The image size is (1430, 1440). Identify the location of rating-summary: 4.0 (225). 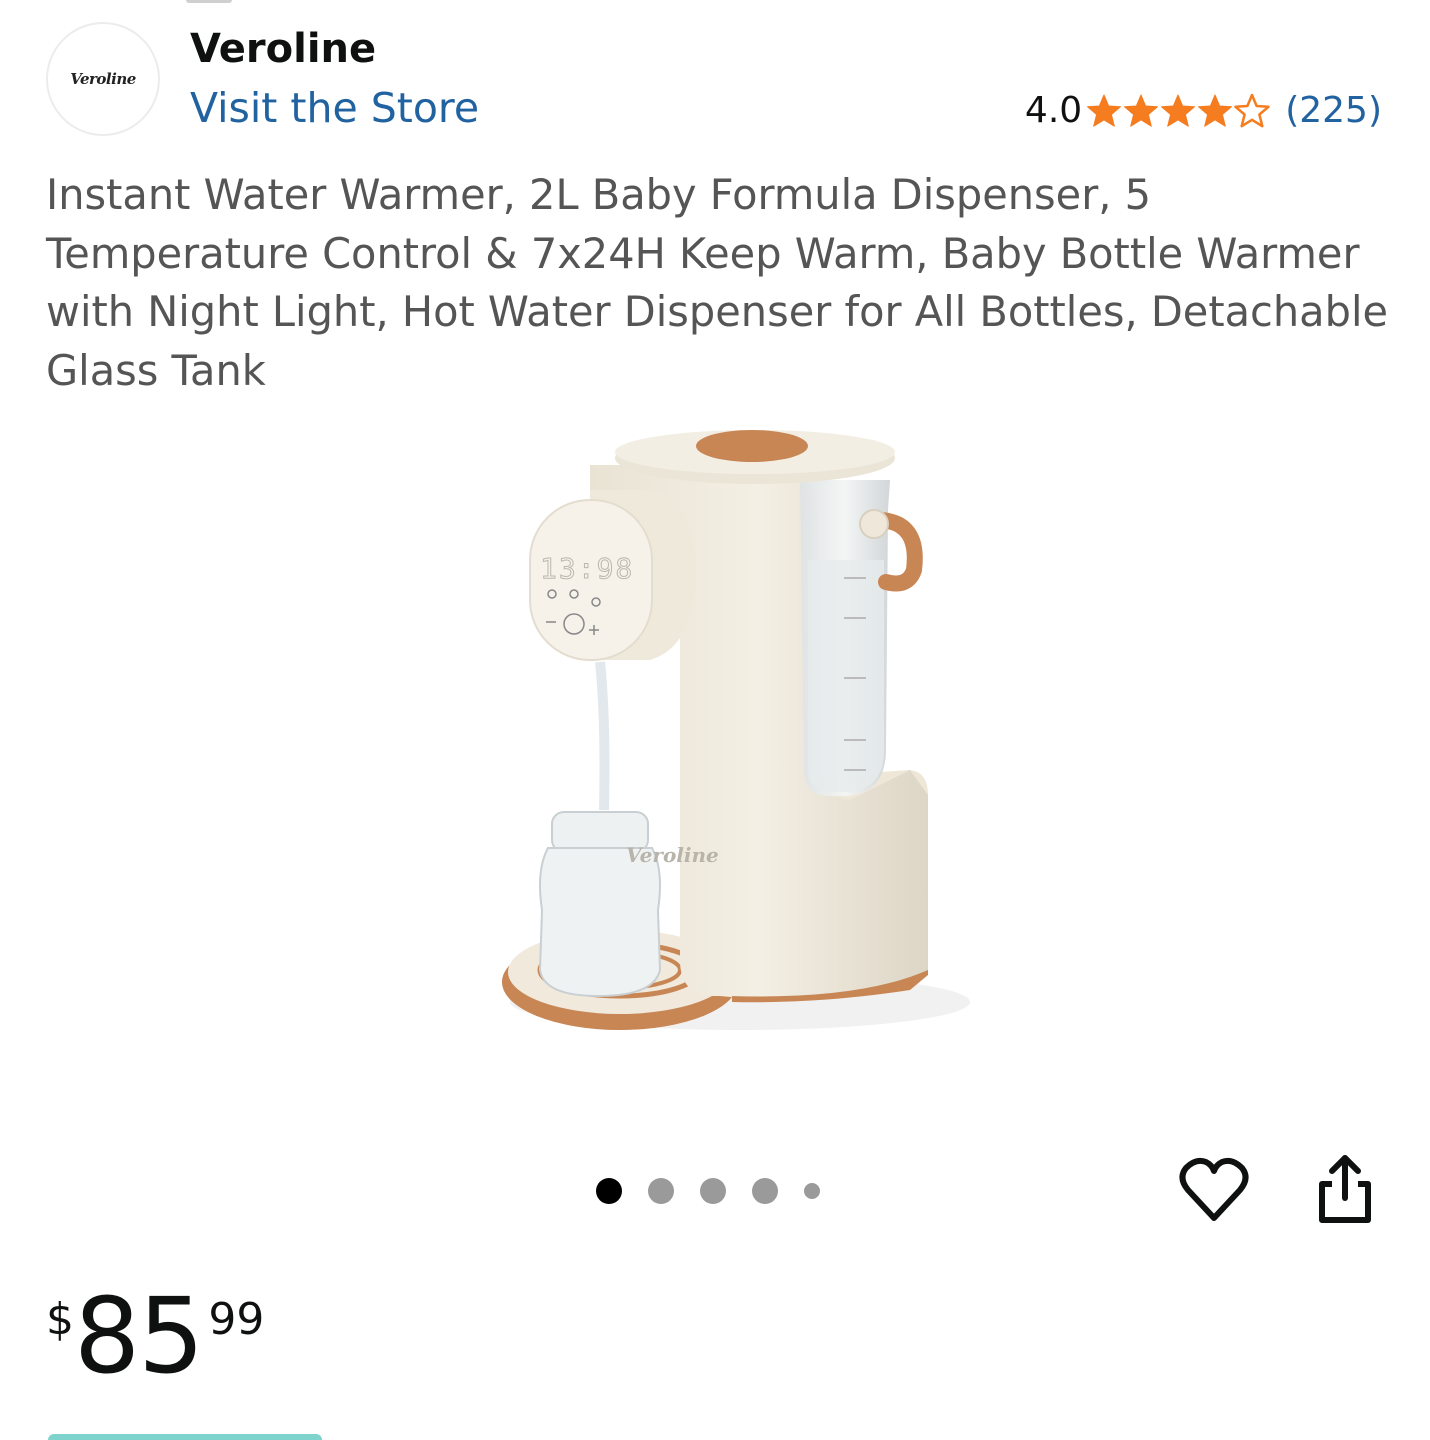
(1203, 110).